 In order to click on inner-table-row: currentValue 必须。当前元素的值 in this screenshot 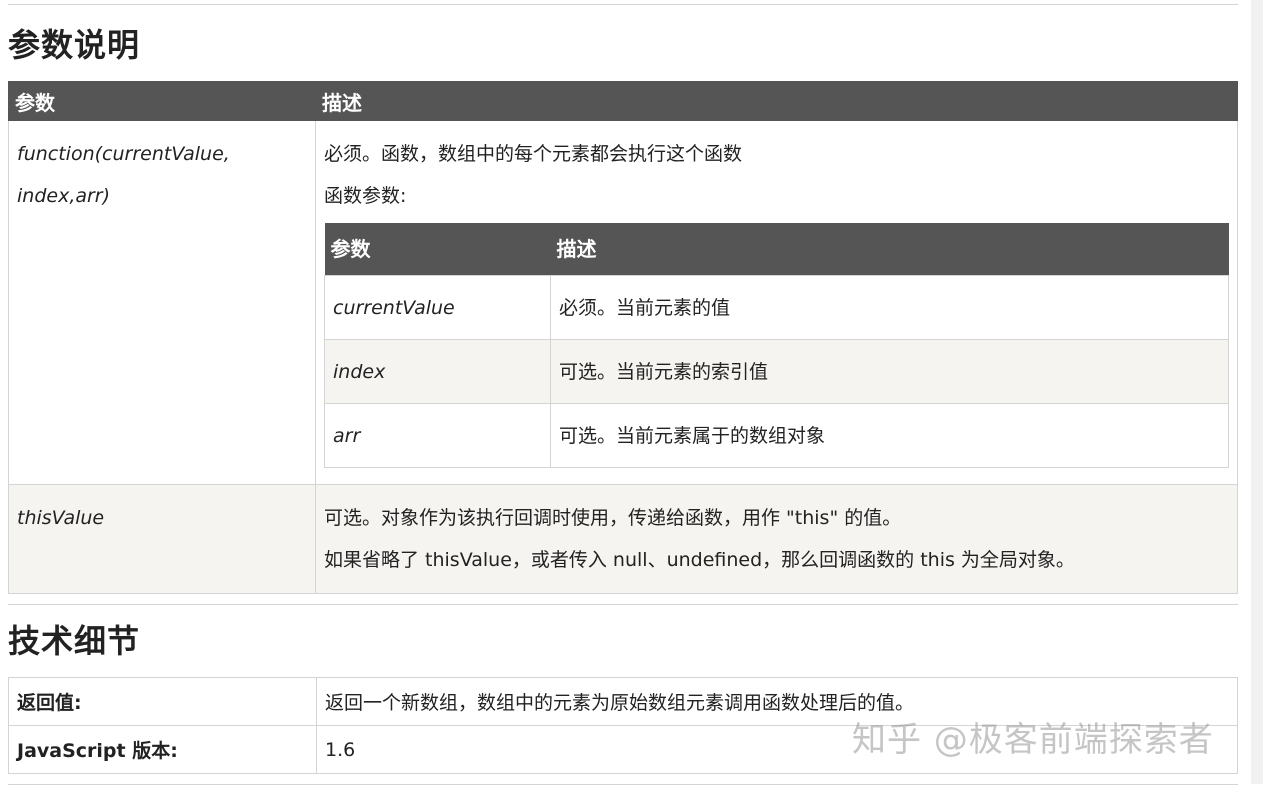, I will do `click(776, 307)`.